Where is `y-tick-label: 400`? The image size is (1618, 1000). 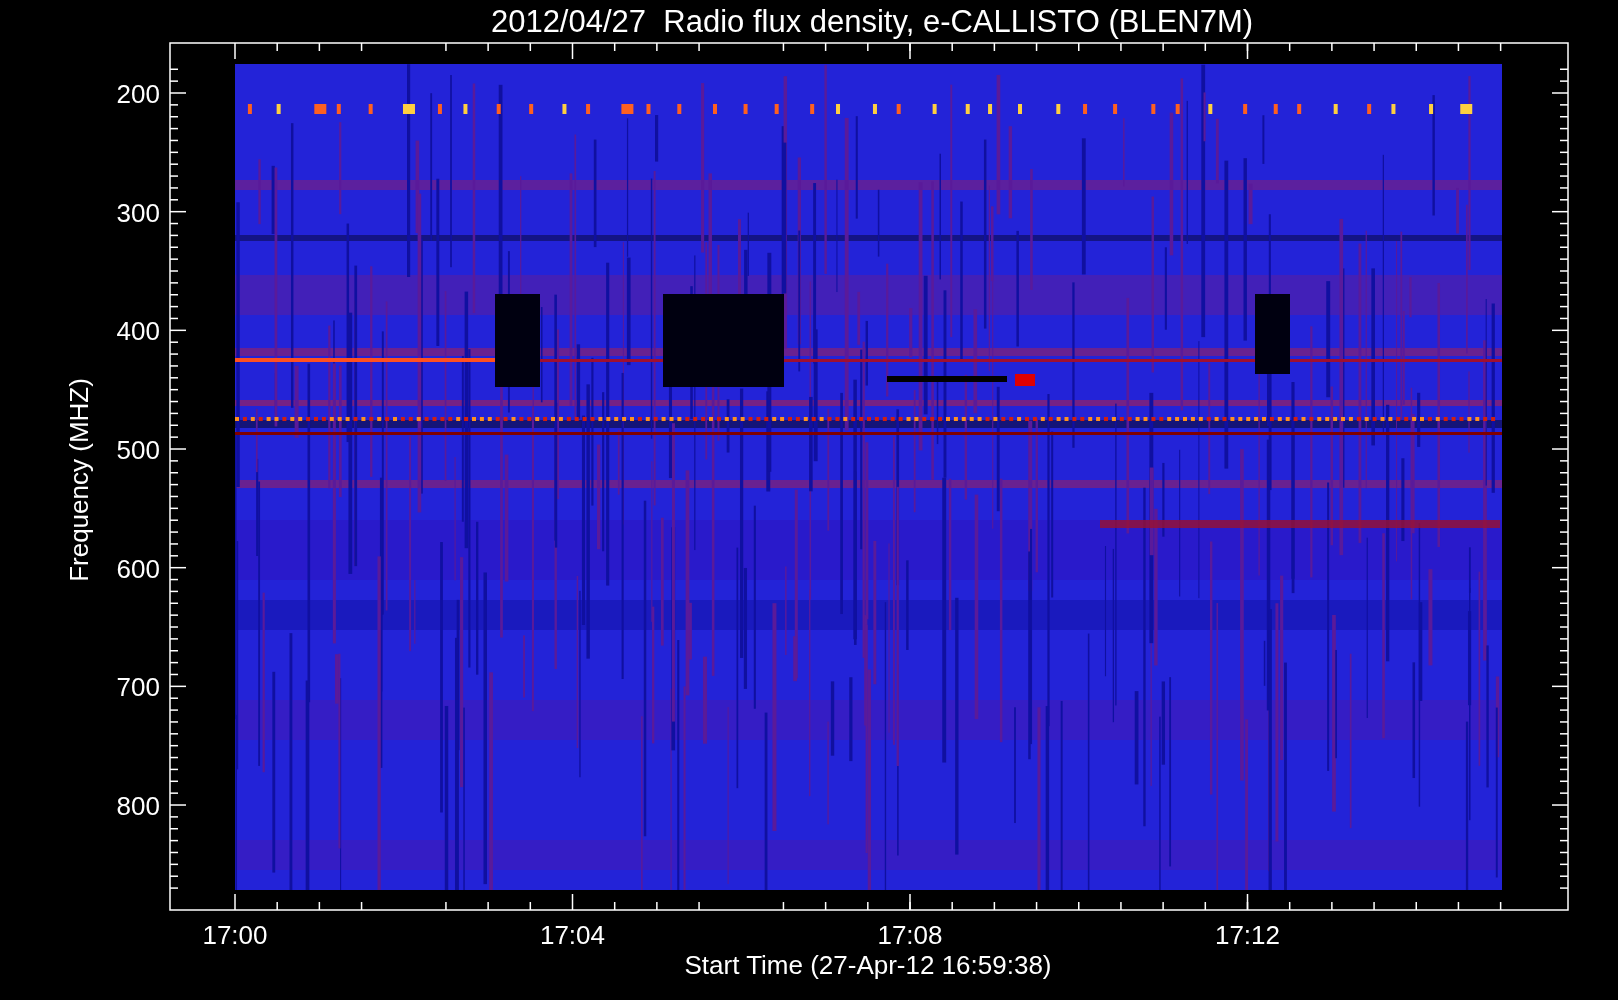
y-tick-label: 400 is located at coordinates (138, 331).